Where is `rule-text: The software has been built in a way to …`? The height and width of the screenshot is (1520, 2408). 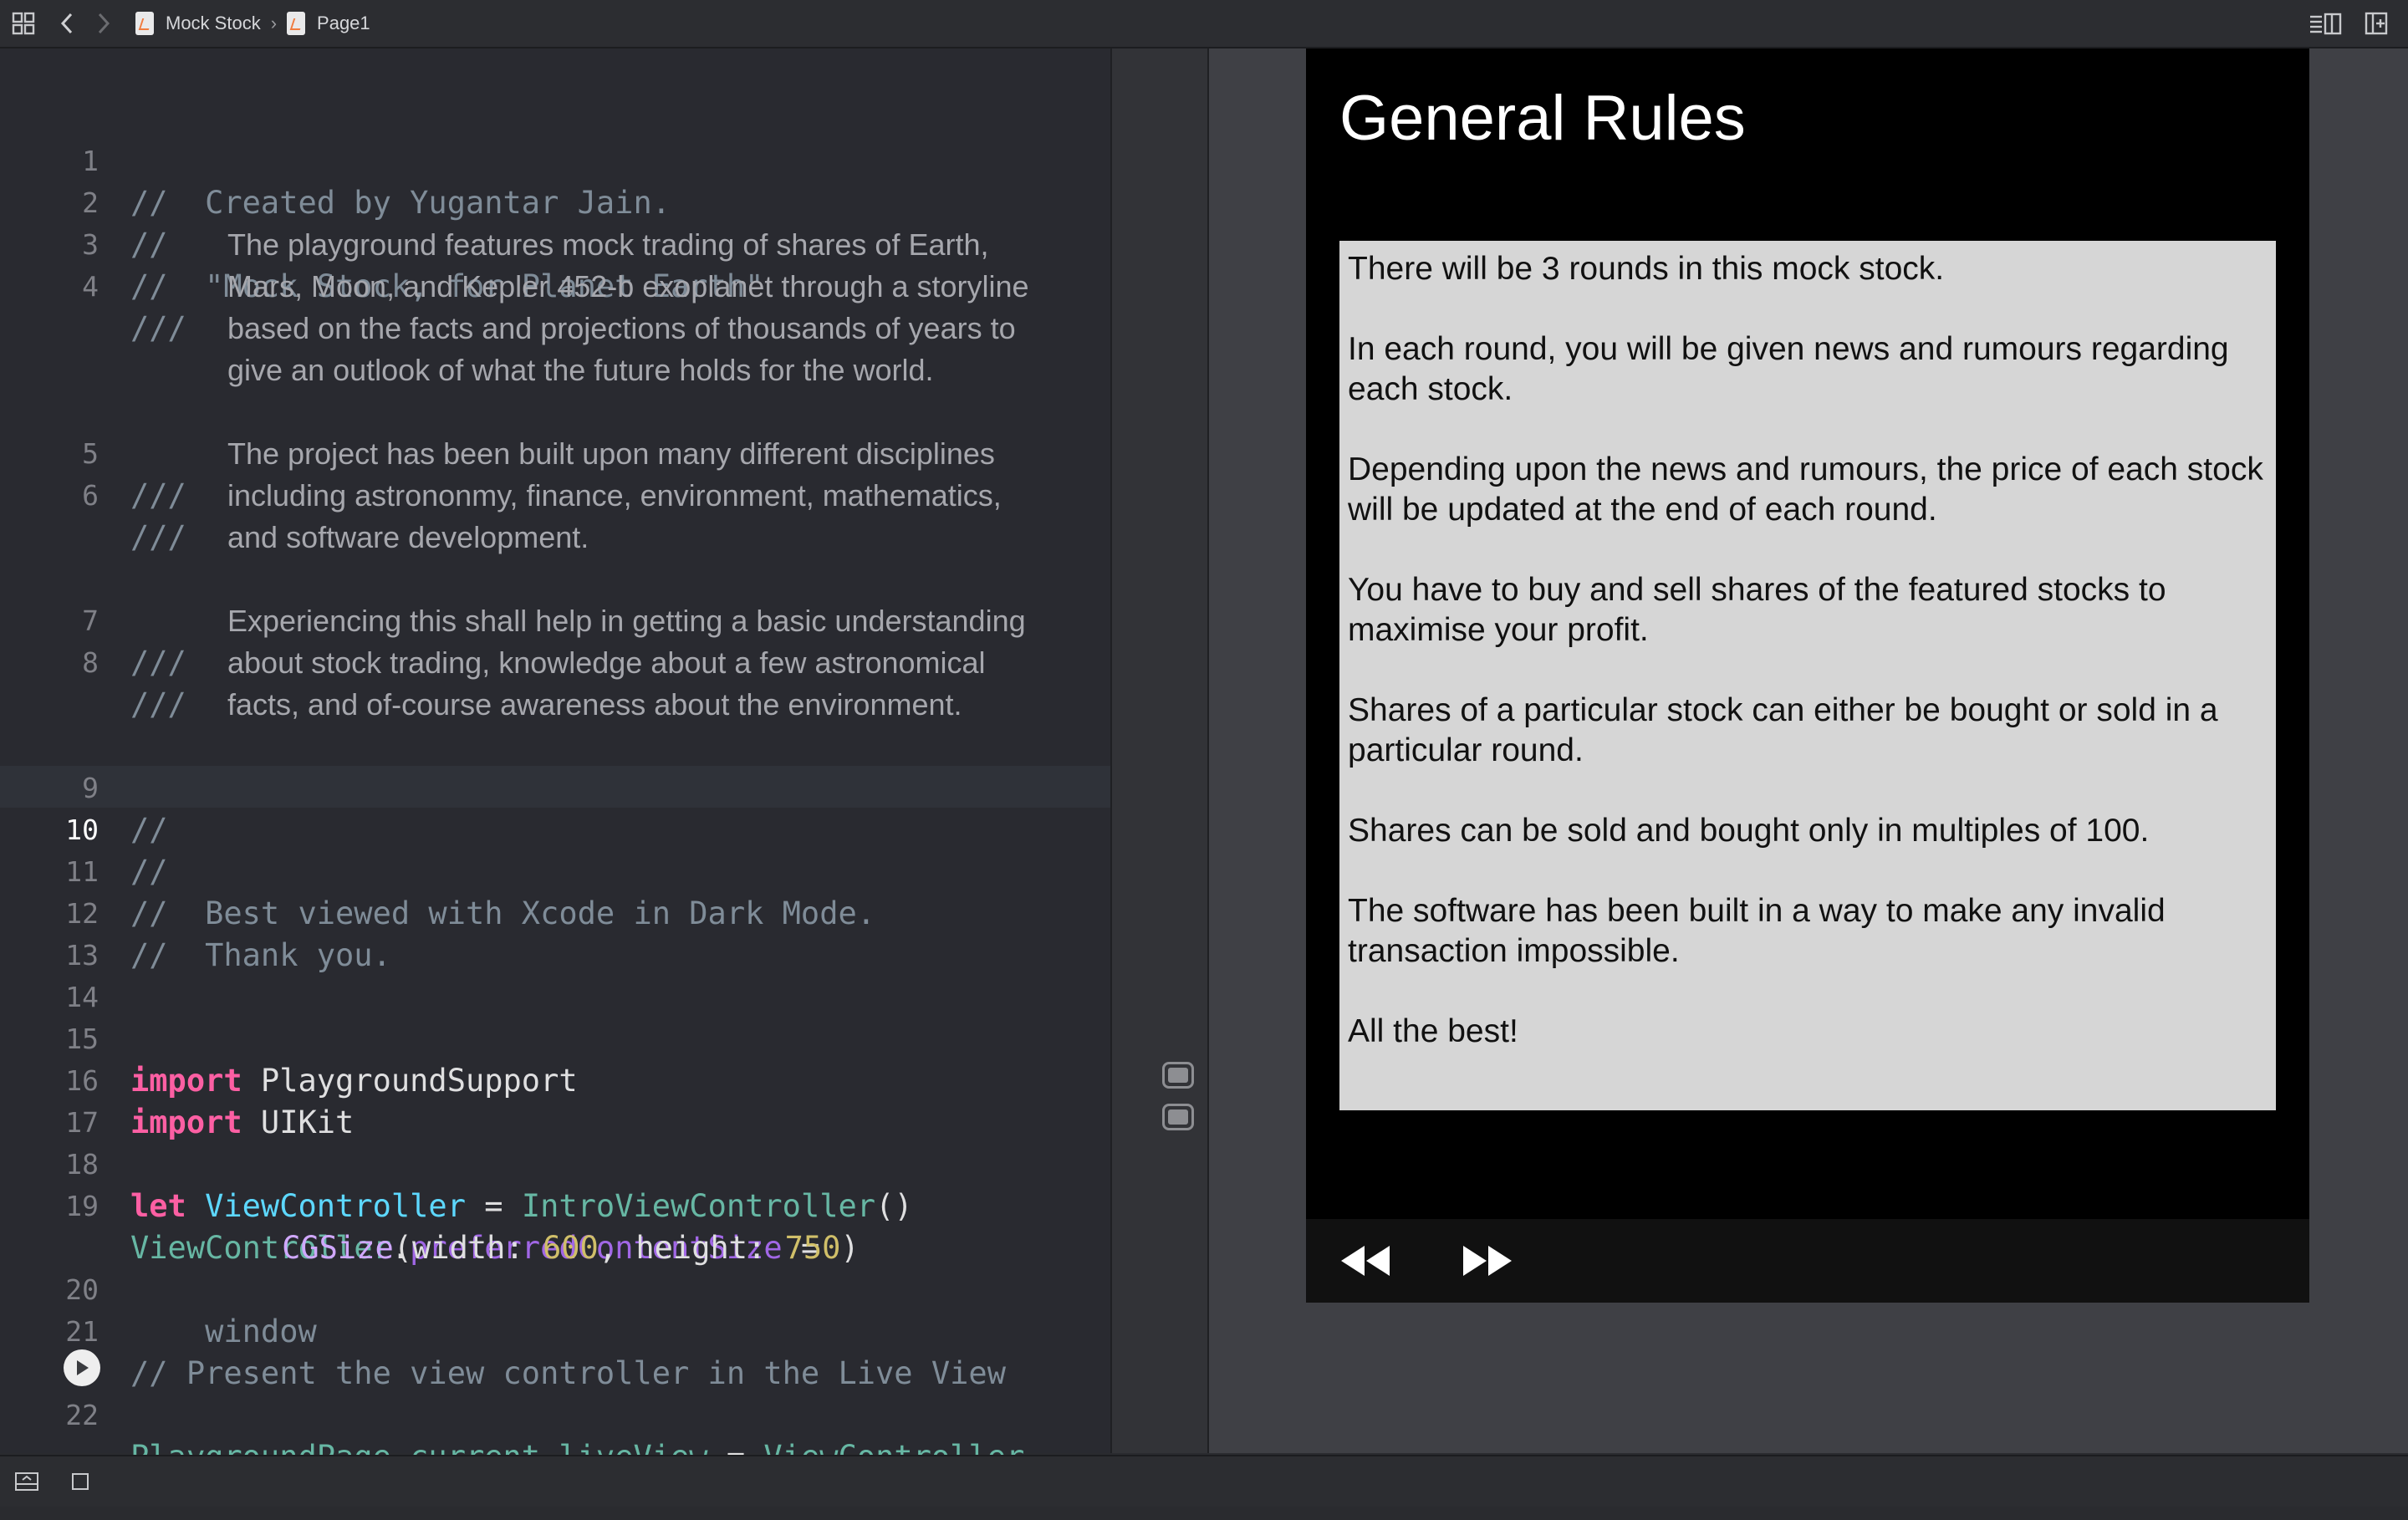 rule-text: The software has been built in a way to … is located at coordinates (1757, 931).